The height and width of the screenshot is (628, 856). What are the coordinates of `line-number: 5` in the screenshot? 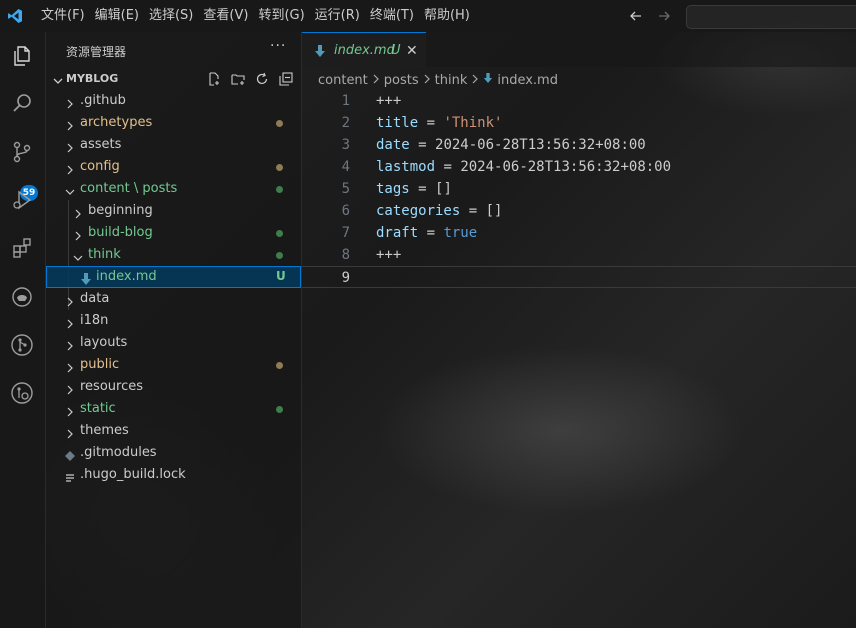 It's located at (345, 189).